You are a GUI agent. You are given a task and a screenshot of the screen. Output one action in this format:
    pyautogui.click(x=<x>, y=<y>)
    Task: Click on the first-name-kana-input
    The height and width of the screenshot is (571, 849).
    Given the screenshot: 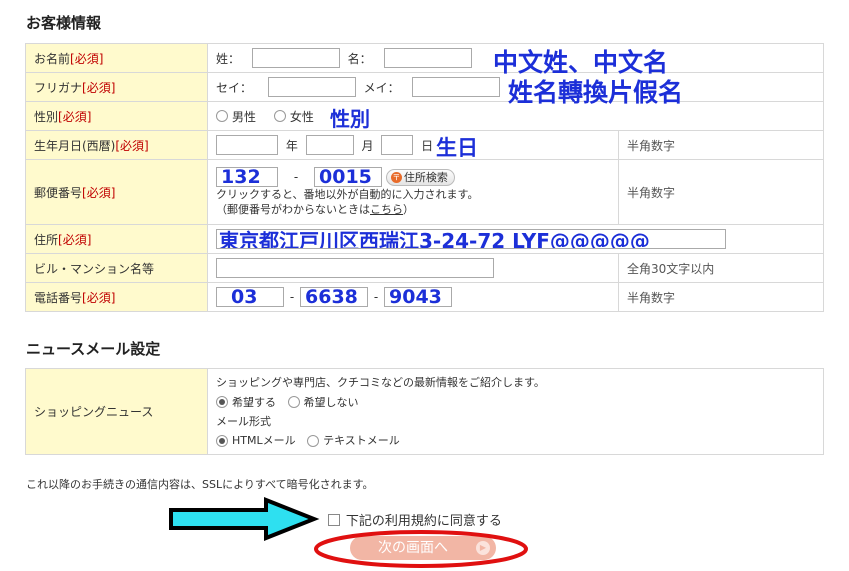 What is the action you would take?
    pyautogui.click(x=455, y=87)
    